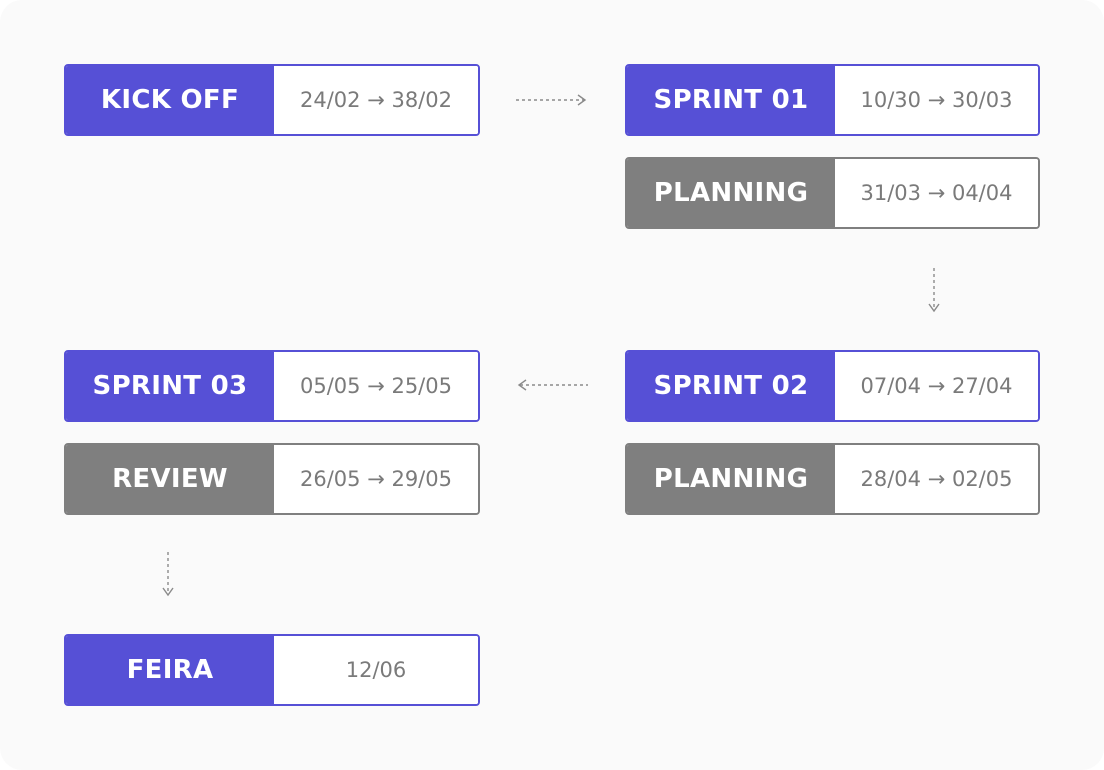 This screenshot has height=770, width=1104. I want to click on phase-sprint-03: SPRINT 03 05/05 → 25/05, so click(272, 386).